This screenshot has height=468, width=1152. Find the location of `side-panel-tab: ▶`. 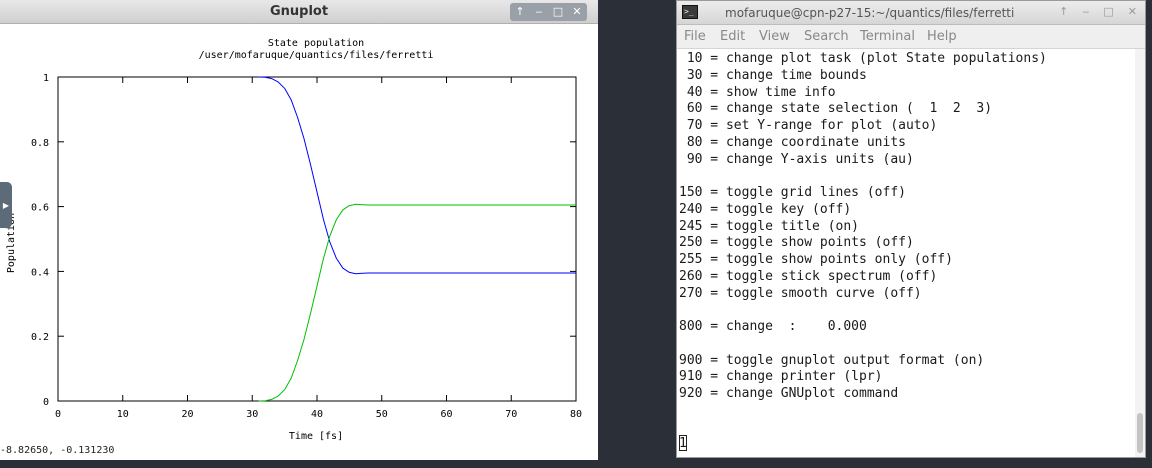

side-panel-tab: ▶ is located at coordinates (6, 205).